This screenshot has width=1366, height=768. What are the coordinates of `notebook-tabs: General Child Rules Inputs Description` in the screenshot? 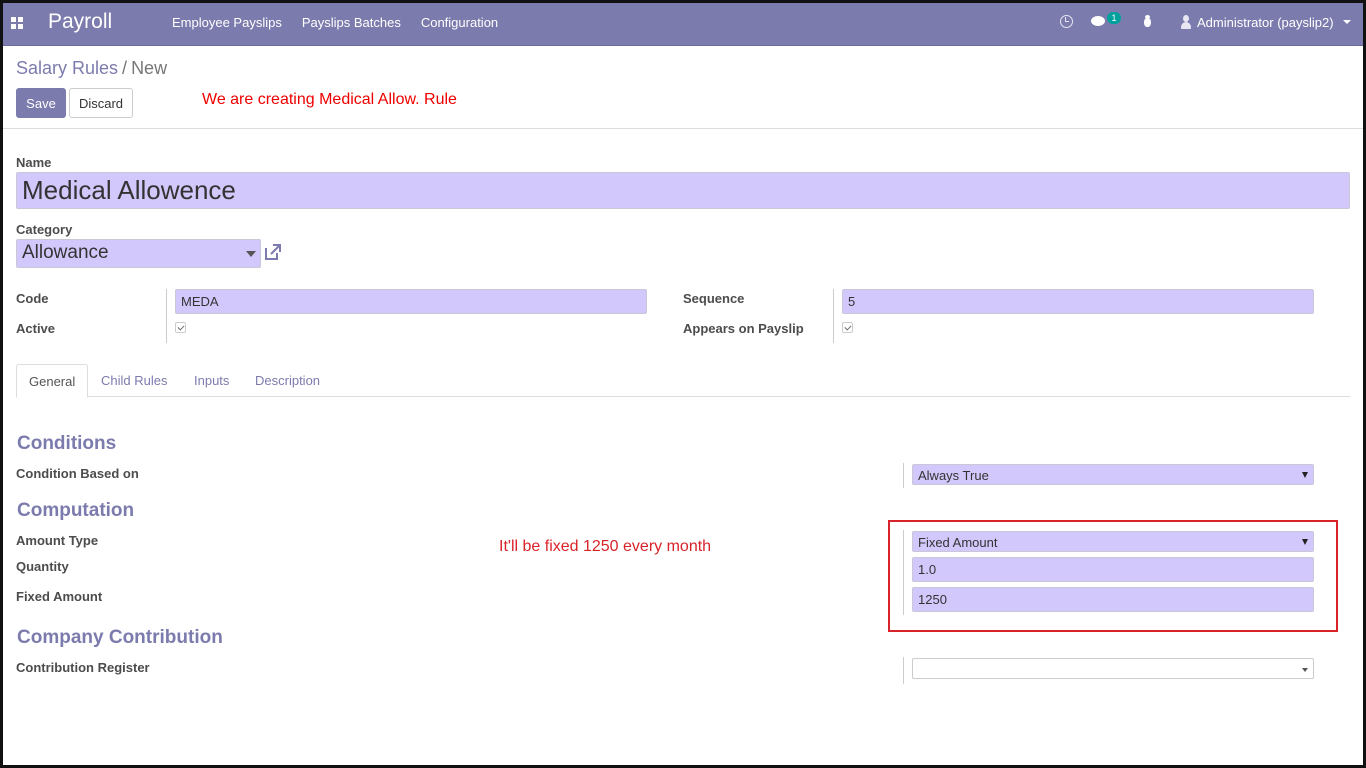 It's located at (683, 381).